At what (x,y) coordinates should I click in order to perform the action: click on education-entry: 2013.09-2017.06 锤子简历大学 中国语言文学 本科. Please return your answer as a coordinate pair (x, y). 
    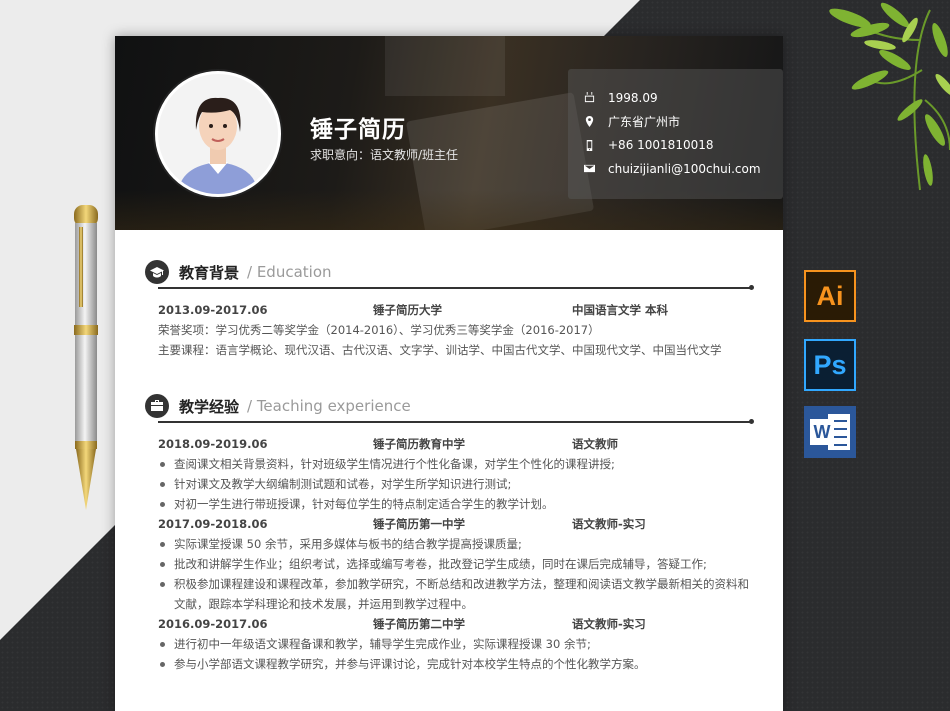
    Looking at the image, I should click on (413, 310).